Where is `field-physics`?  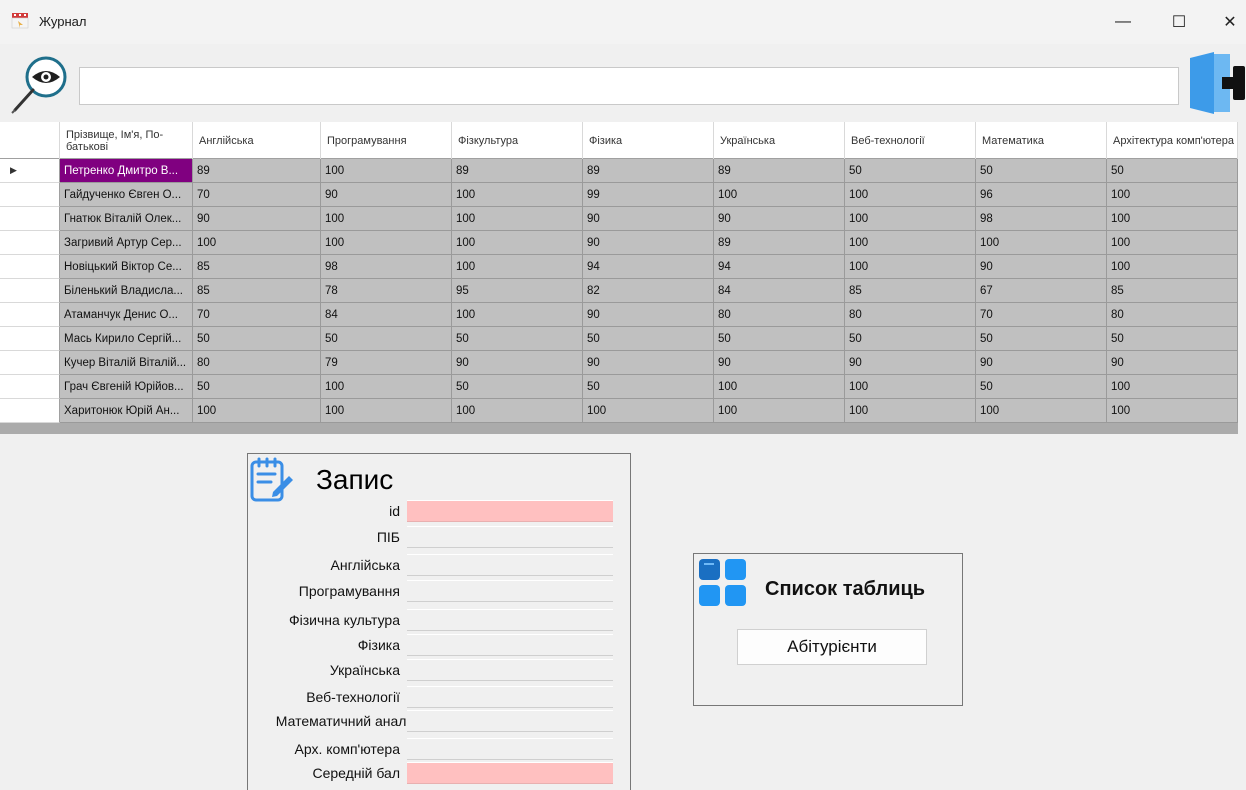
field-physics is located at coordinates (510, 645).